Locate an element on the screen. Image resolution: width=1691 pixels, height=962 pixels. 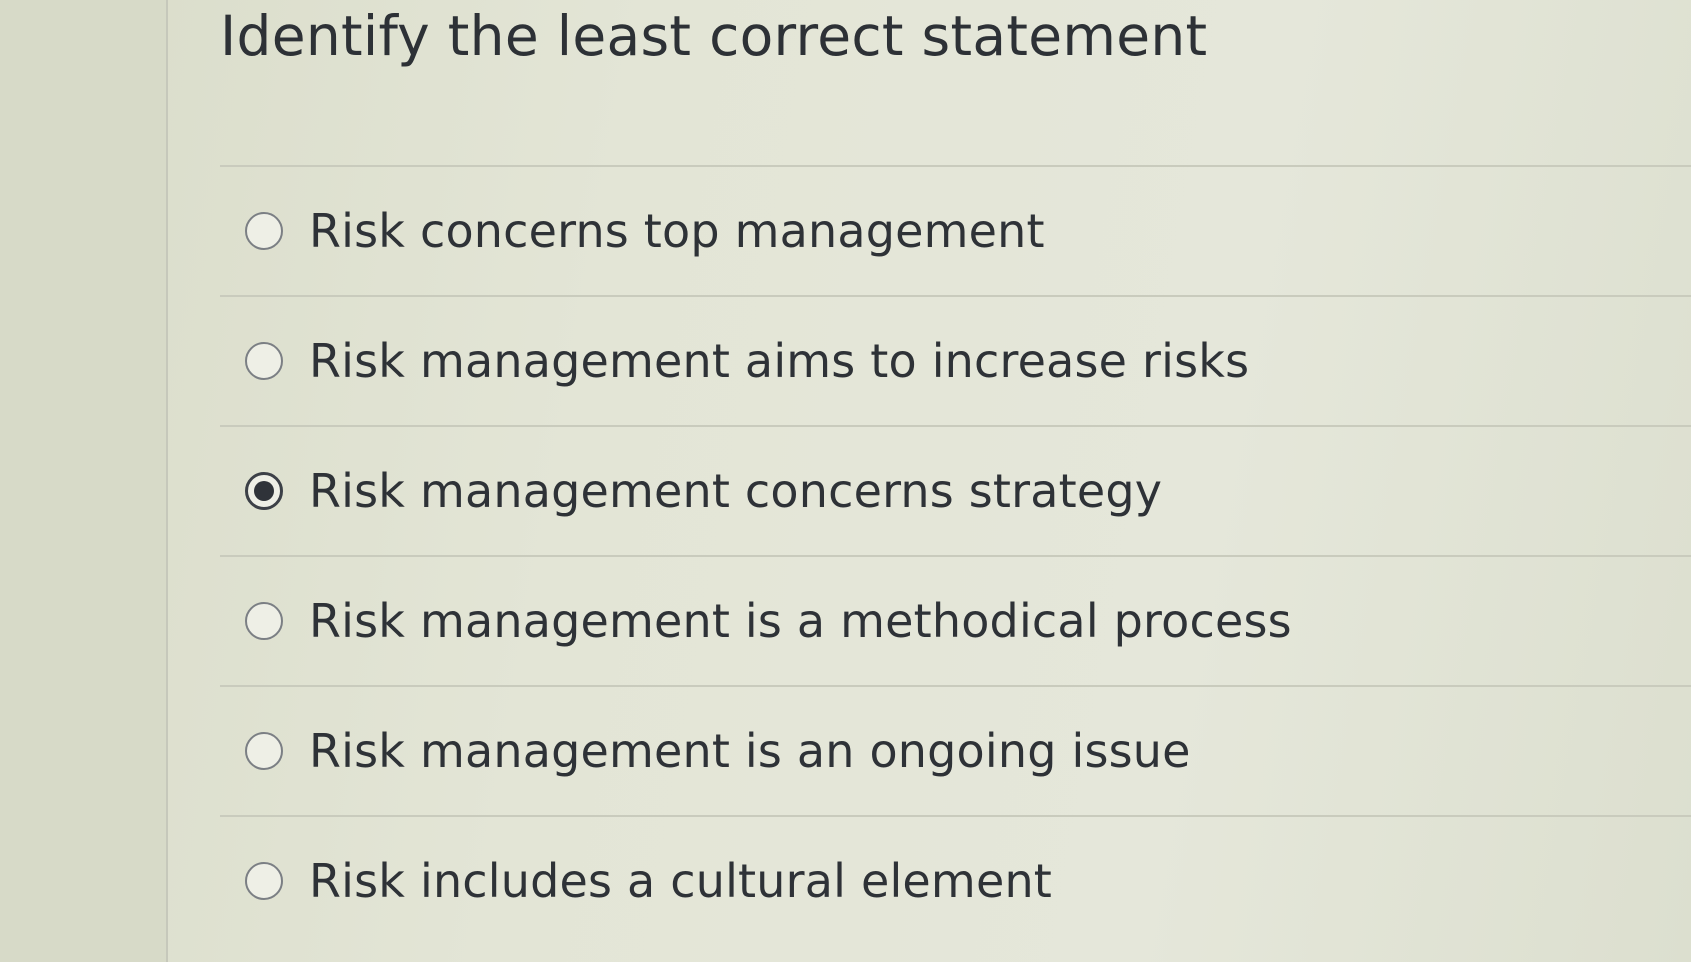
answer-option: Risk management aims to increase risks is located at coordinates (955, 360).